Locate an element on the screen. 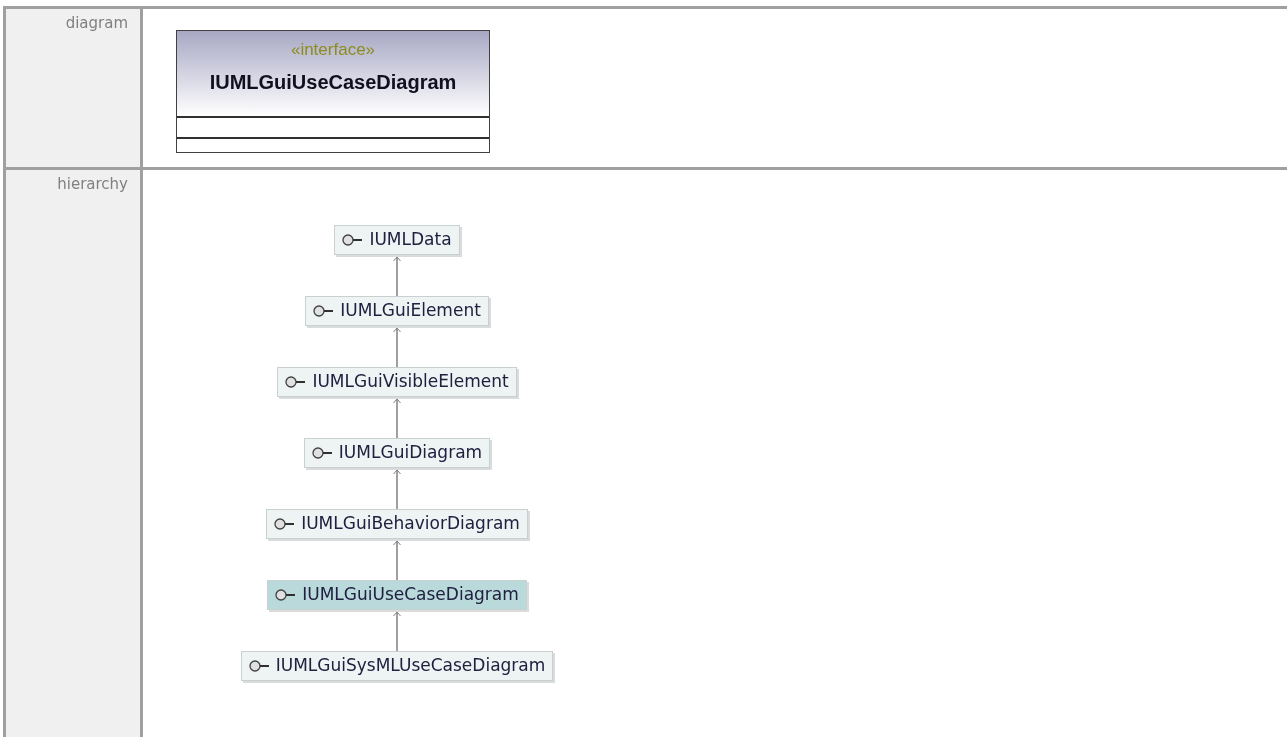  row-label: hierarchy is located at coordinates (92, 184).